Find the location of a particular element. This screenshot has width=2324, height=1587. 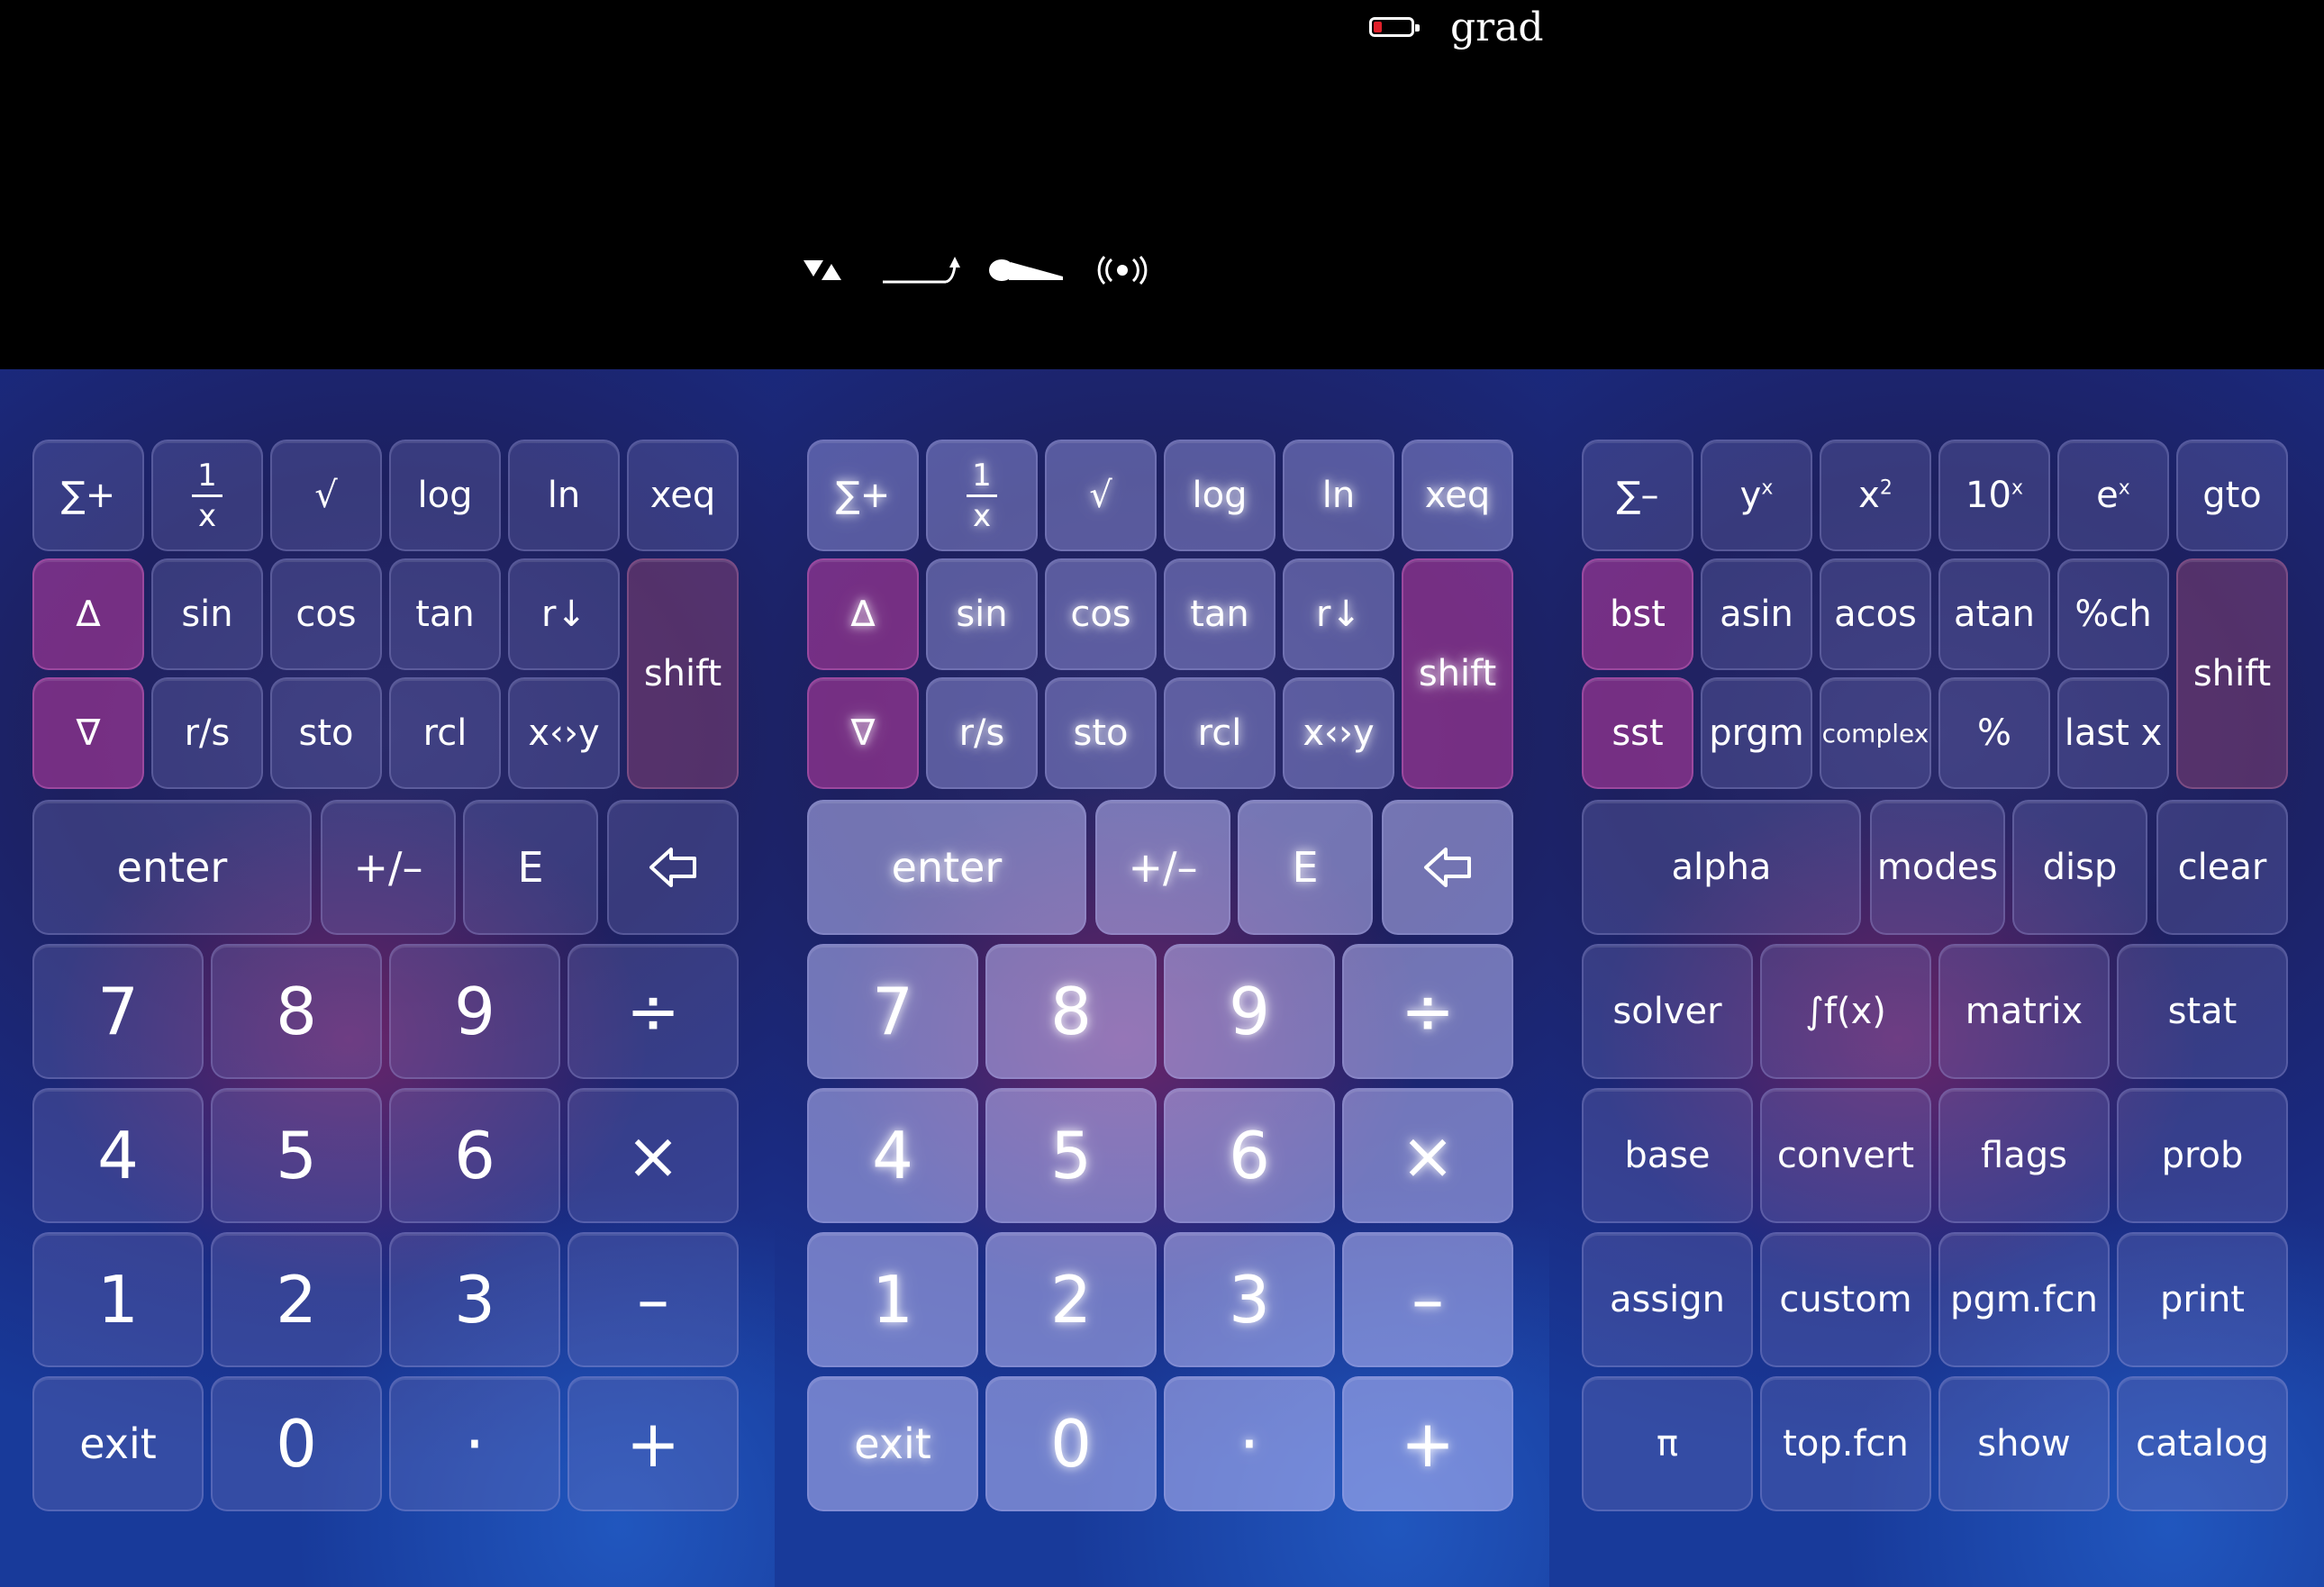

key-convert: convert is located at coordinates (1845, 1155).